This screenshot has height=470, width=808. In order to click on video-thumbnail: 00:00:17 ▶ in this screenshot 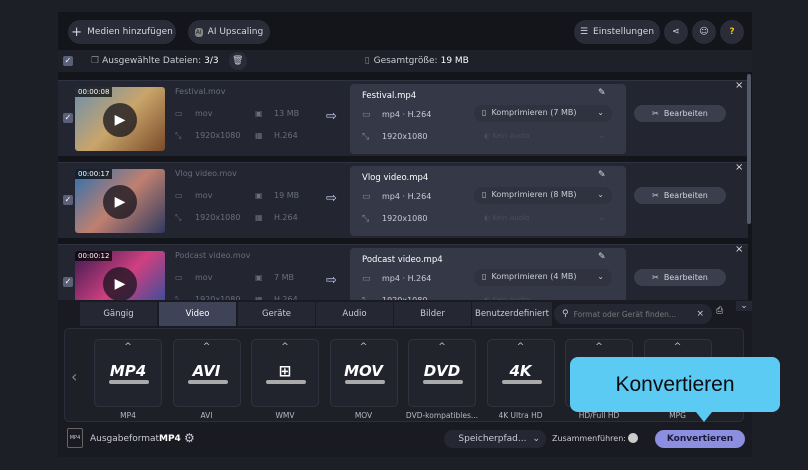, I will do `click(120, 201)`.